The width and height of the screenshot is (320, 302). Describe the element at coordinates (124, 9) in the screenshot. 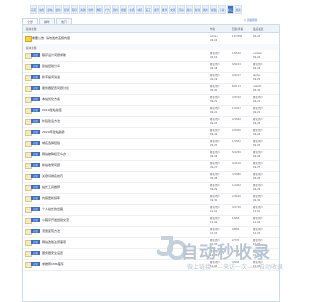

I see `nav-item: 群组` at that location.